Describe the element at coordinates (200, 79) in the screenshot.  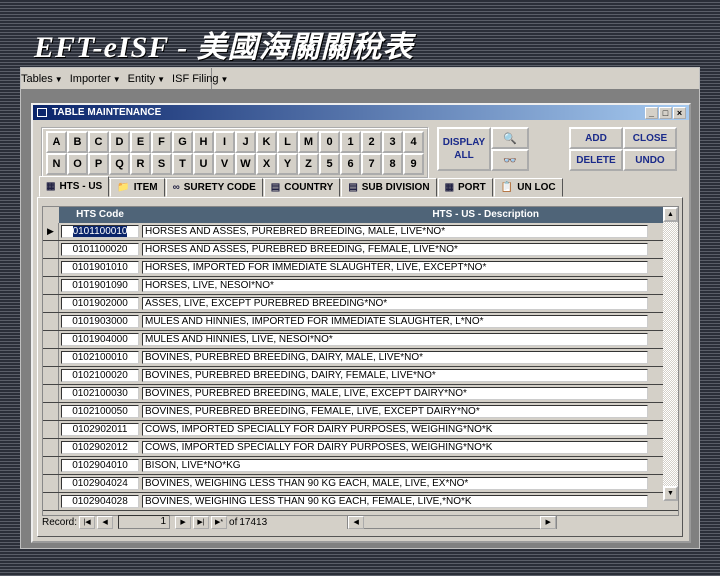
I see `menu-item: ISF Filing ▼` at that location.